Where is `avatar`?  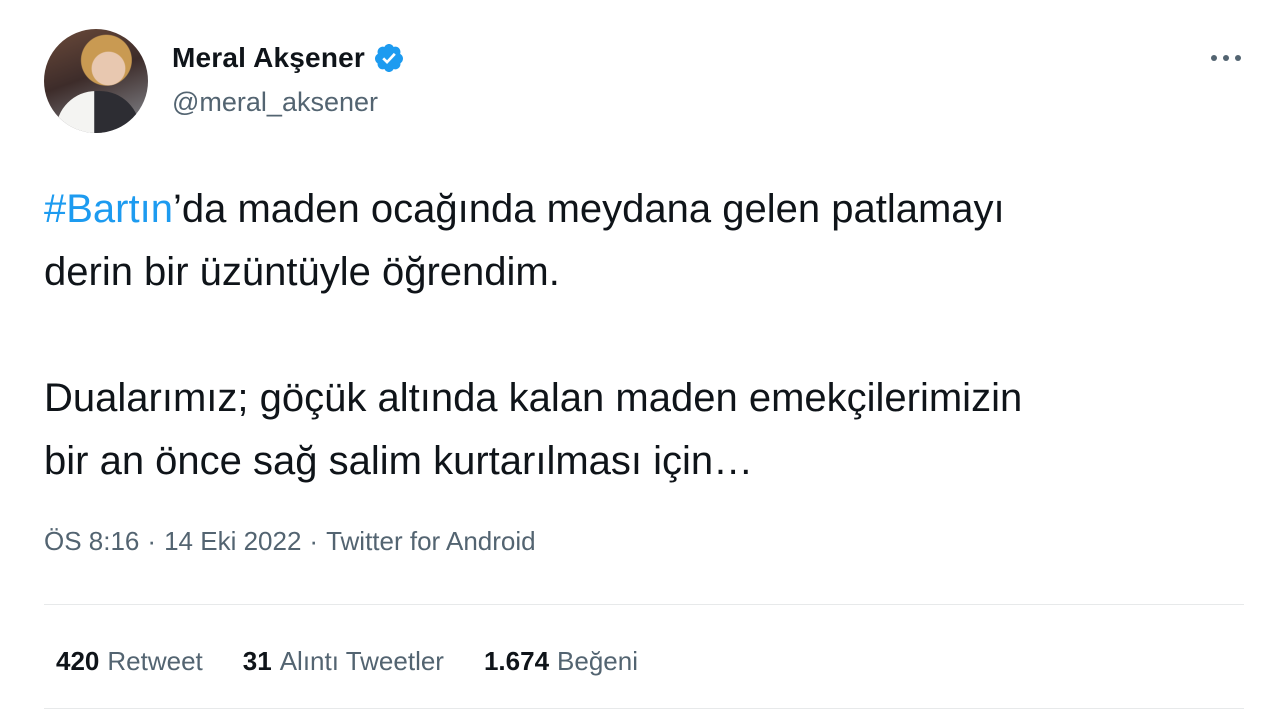 avatar is located at coordinates (96, 81).